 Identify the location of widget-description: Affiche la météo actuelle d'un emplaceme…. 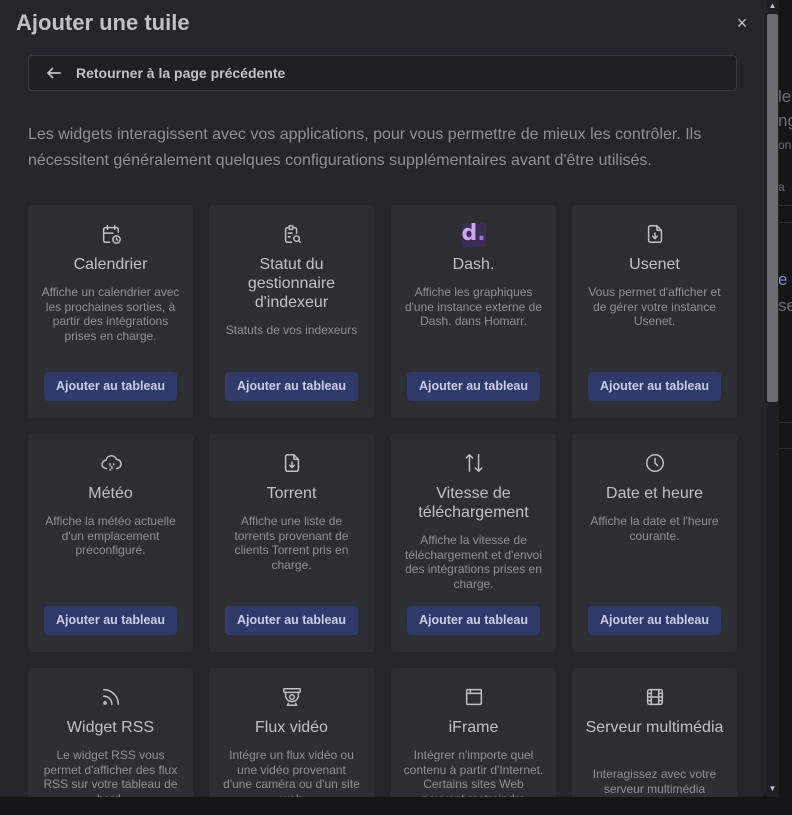
(110, 535).